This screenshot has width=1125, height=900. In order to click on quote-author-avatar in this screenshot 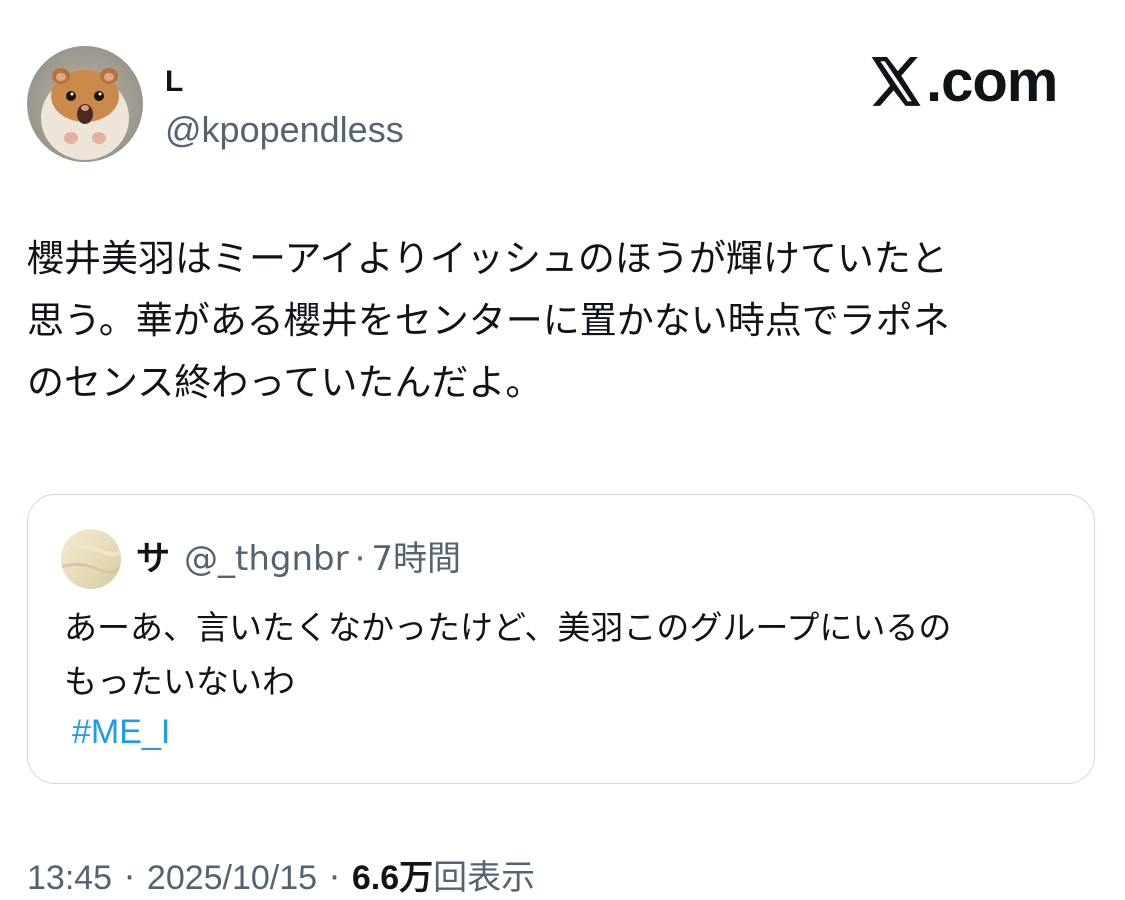, I will do `click(91, 559)`.